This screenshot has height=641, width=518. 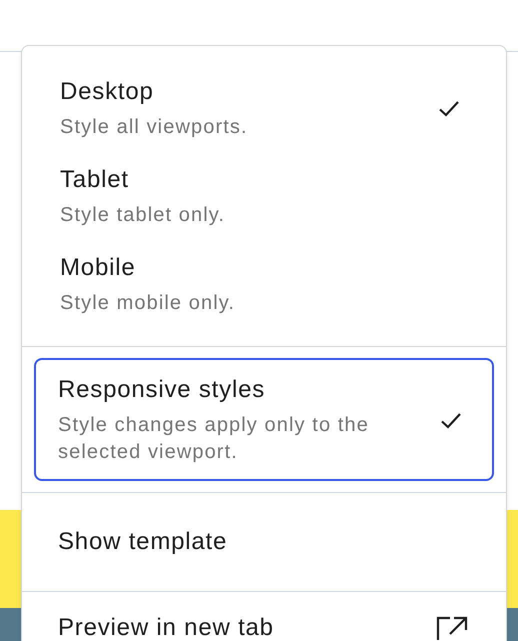 What do you see at coordinates (264, 197) in the screenshot?
I see `menu-item: Tablet Style tablet only.` at bounding box center [264, 197].